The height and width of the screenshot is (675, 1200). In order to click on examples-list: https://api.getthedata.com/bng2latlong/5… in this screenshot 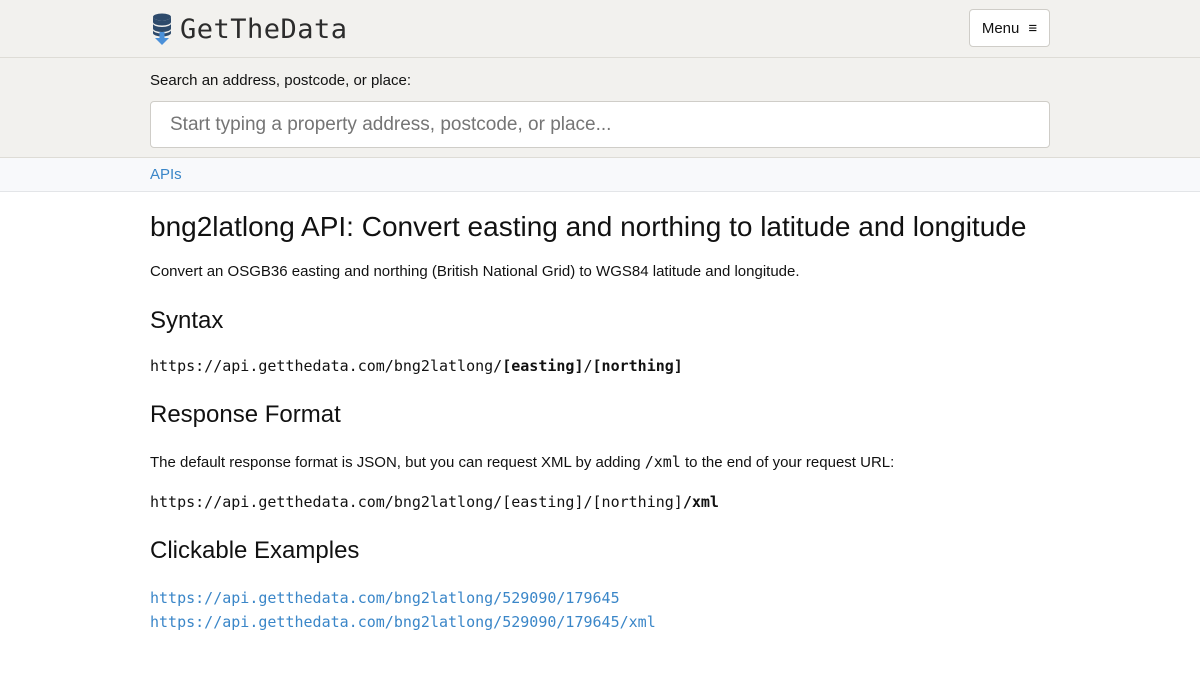, I will do `click(600, 610)`.